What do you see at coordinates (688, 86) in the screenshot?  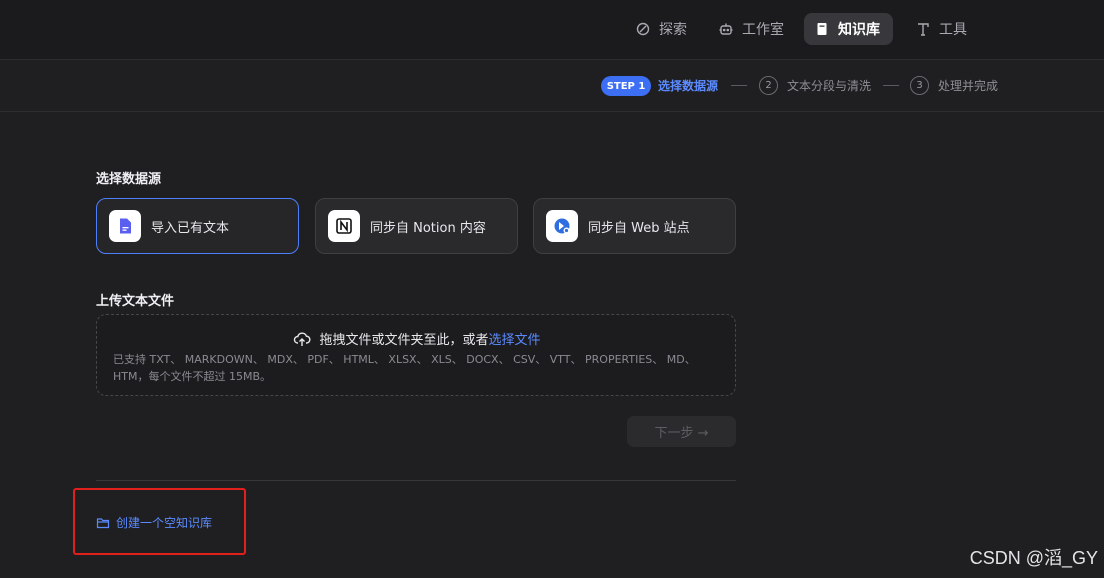 I see `step-1-label: 选择数据源` at bounding box center [688, 86].